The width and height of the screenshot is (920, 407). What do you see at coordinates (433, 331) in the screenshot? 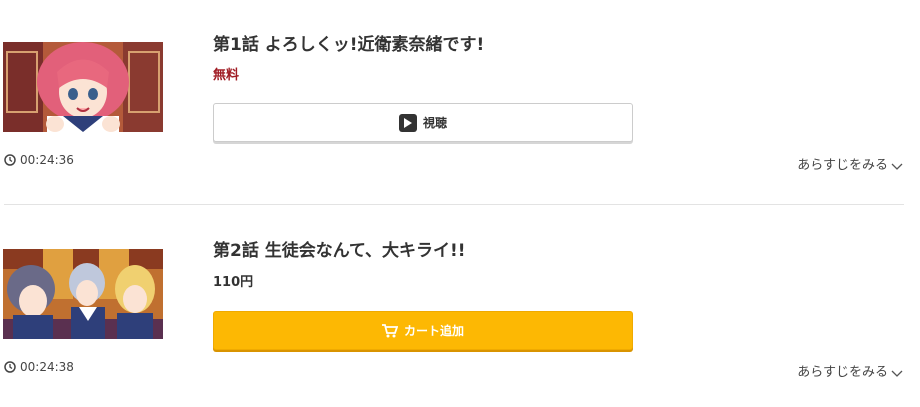
I see `add-to-cart-label: カート追加` at bounding box center [433, 331].